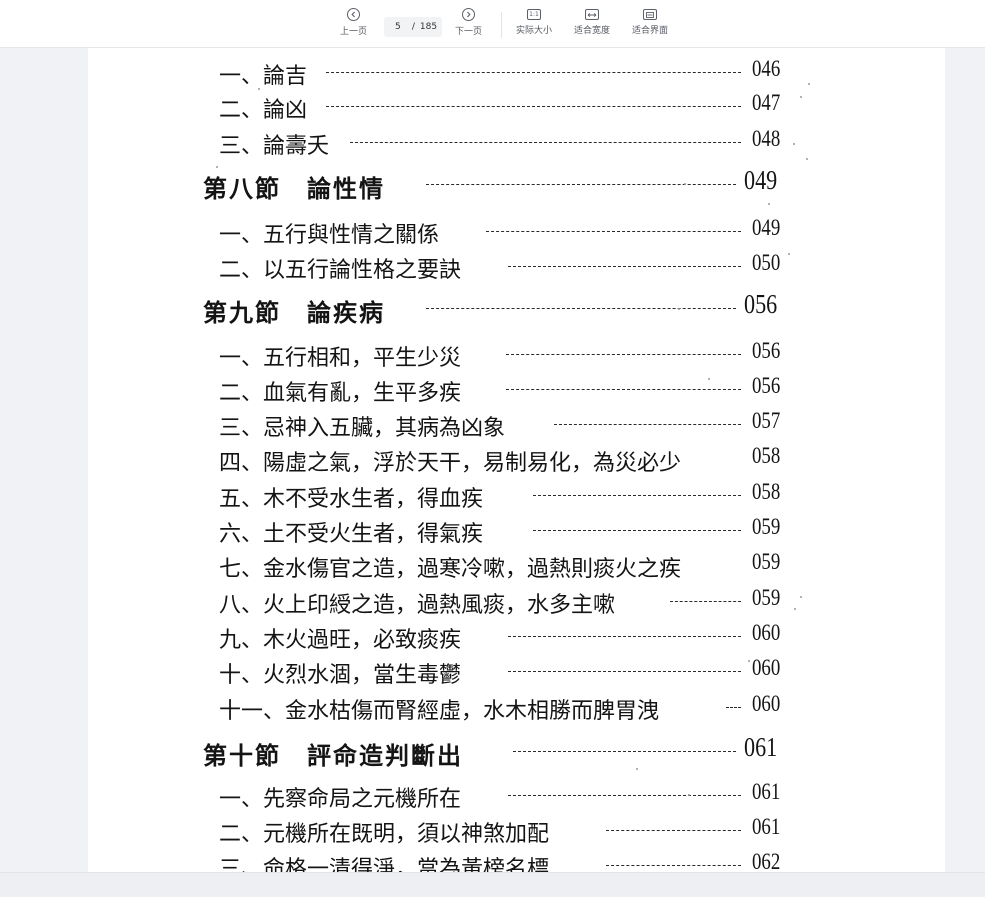 This screenshot has height=897, width=985. I want to click on toc-entry-title: 二、元機所在既明，須以神煞加配, so click(384, 834).